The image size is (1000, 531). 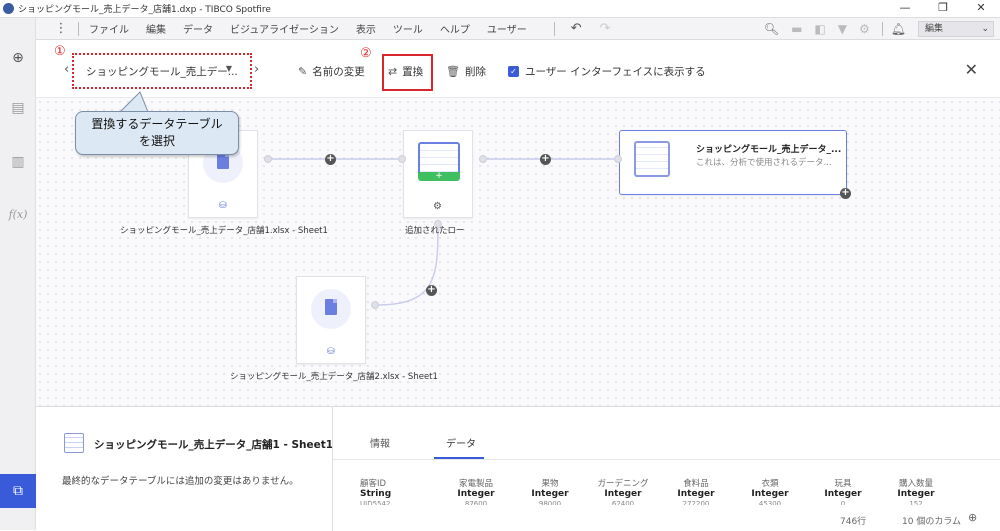 I want to click on source1-label: ショッピングモール_売上データ_店舗1.xlsx - Sheet1, so click(x=224, y=231).